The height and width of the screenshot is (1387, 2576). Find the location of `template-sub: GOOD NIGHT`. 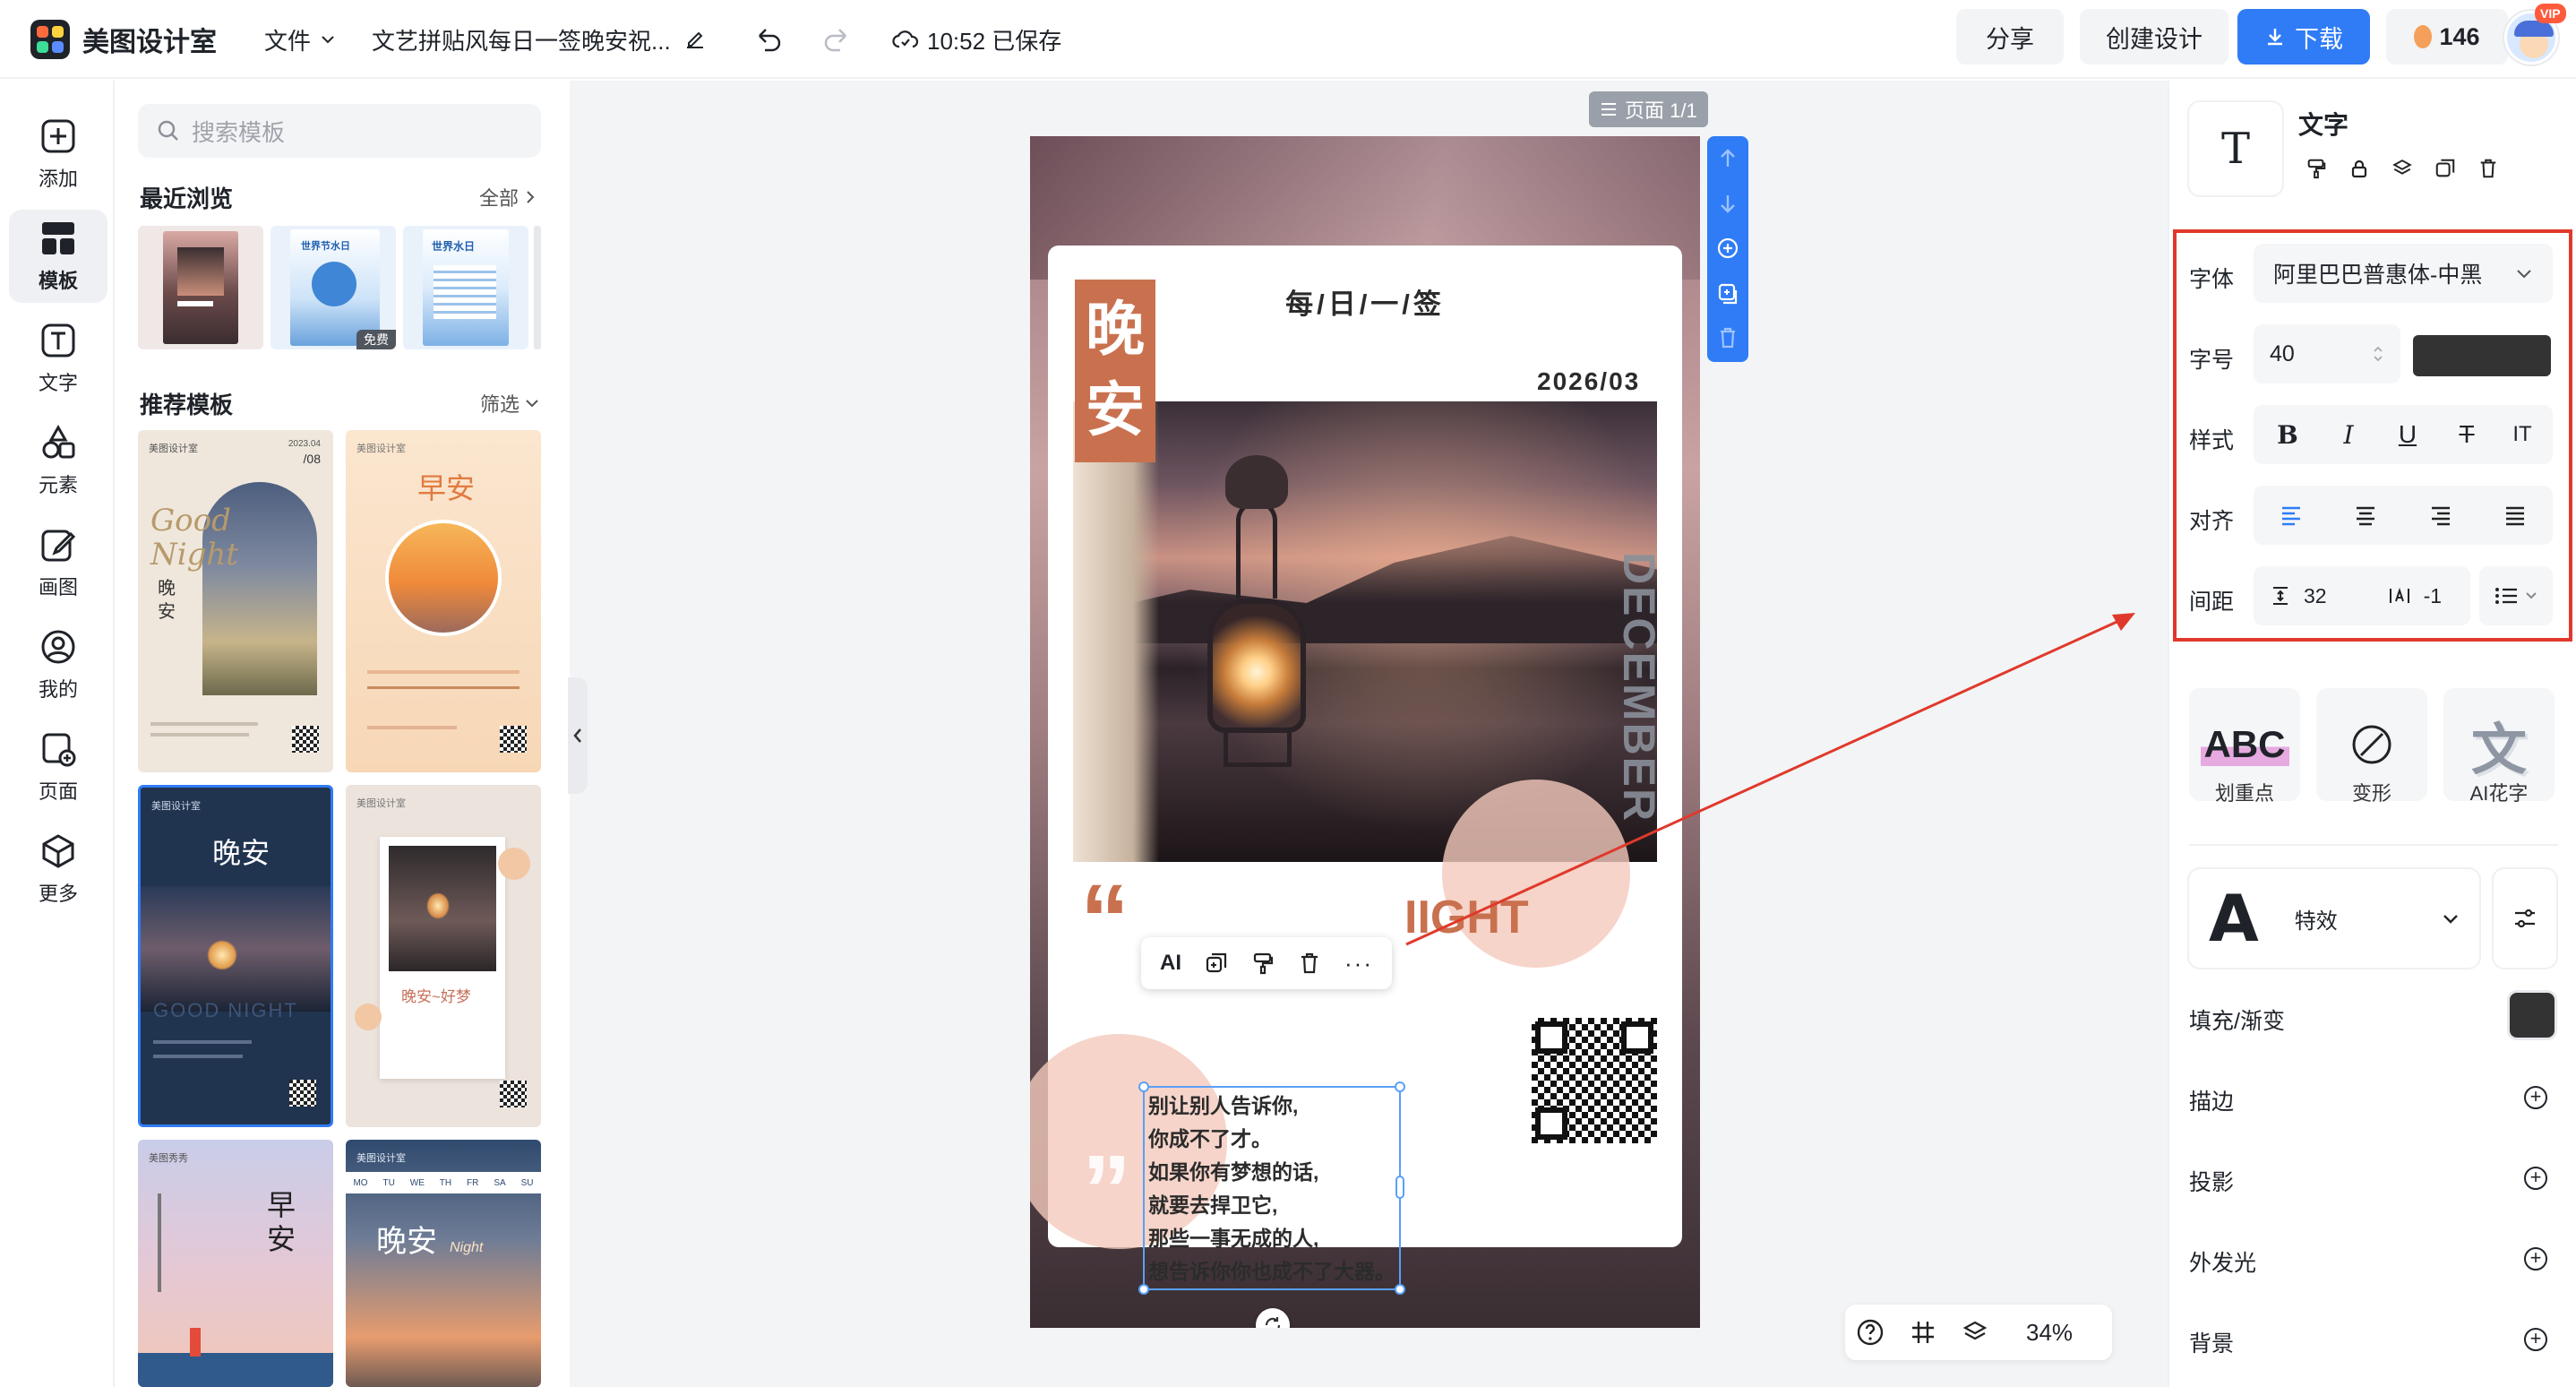

template-sub: GOOD NIGHT is located at coordinates (225, 1010).